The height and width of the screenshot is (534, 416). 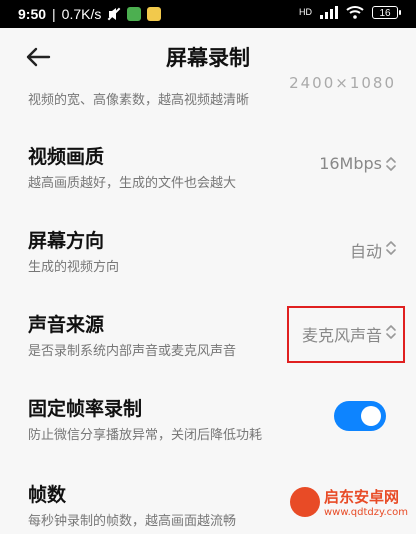 What do you see at coordinates (74, 267) in the screenshot?
I see `setting-screen-orientation-desc: 生成的视频方向` at bounding box center [74, 267].